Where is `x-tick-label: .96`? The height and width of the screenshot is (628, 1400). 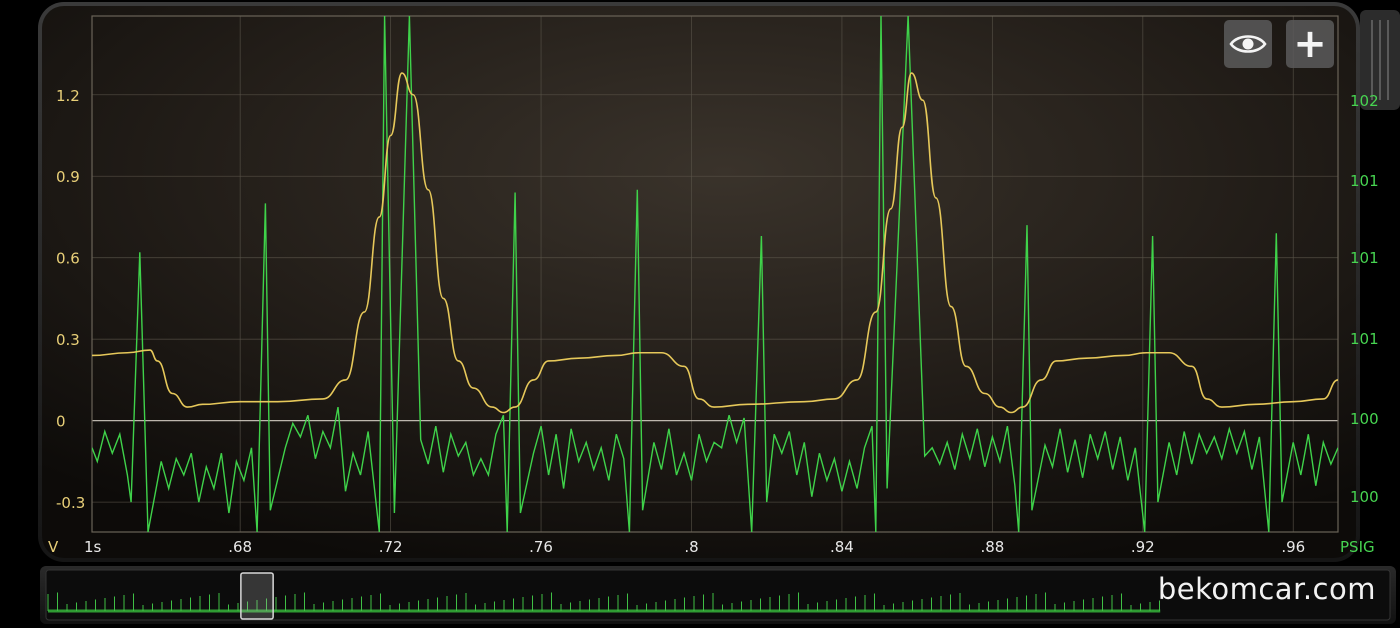 x-tick-label: .96 is located at coordinates (1293, 547).